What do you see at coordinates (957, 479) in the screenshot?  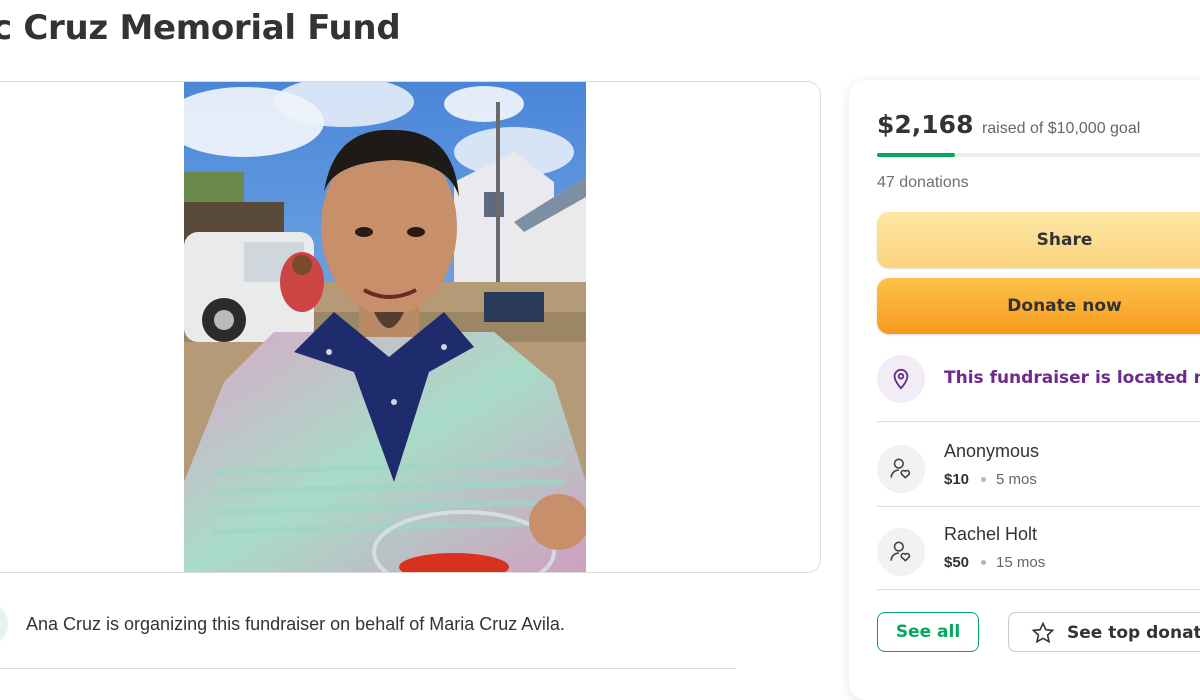 I see `donor-amount: $10` at bounding box center [957, 479].